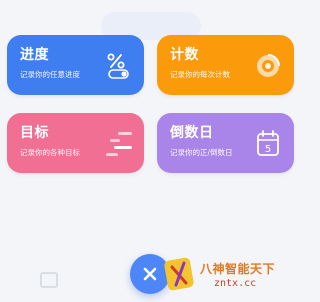 The image size is (320, 302). I want to click on card-countdown-title: 倒数日, so click(192, 133).